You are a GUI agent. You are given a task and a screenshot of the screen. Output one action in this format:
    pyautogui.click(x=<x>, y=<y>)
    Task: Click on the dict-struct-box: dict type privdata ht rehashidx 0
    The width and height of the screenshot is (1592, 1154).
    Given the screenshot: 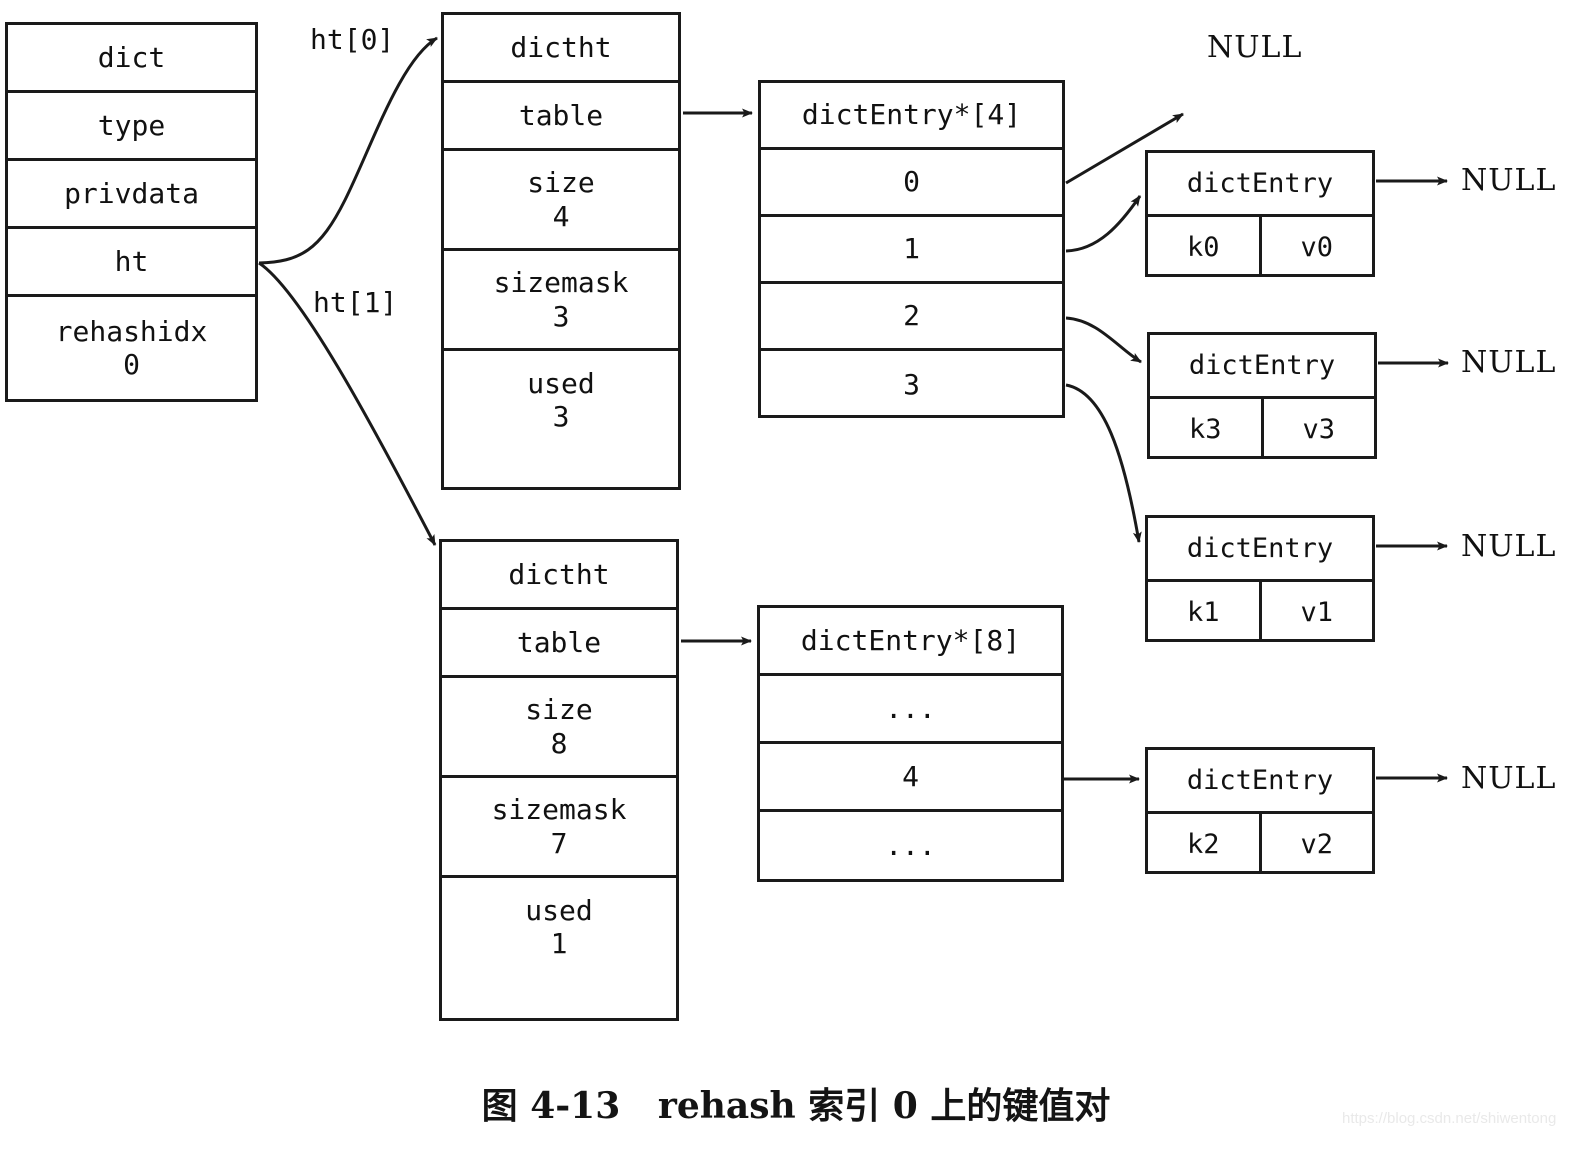 What is the action you would take?
    pyautogui.click(x=131, y=212)
    